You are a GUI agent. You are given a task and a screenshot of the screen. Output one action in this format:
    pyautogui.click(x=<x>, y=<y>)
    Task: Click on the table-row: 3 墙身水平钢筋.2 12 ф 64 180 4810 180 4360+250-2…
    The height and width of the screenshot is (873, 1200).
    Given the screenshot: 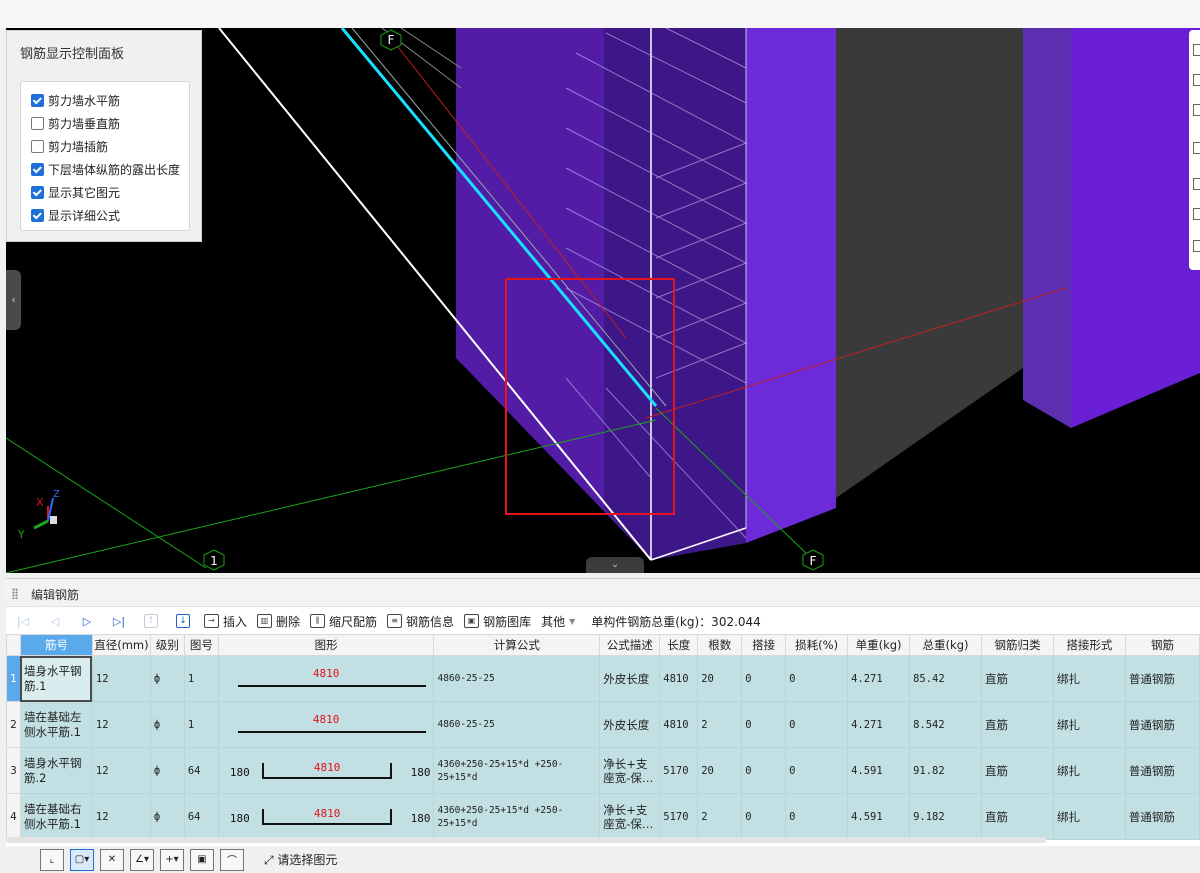 What is the action you would take?
    pyautogui.click(x=603, y=770)
    